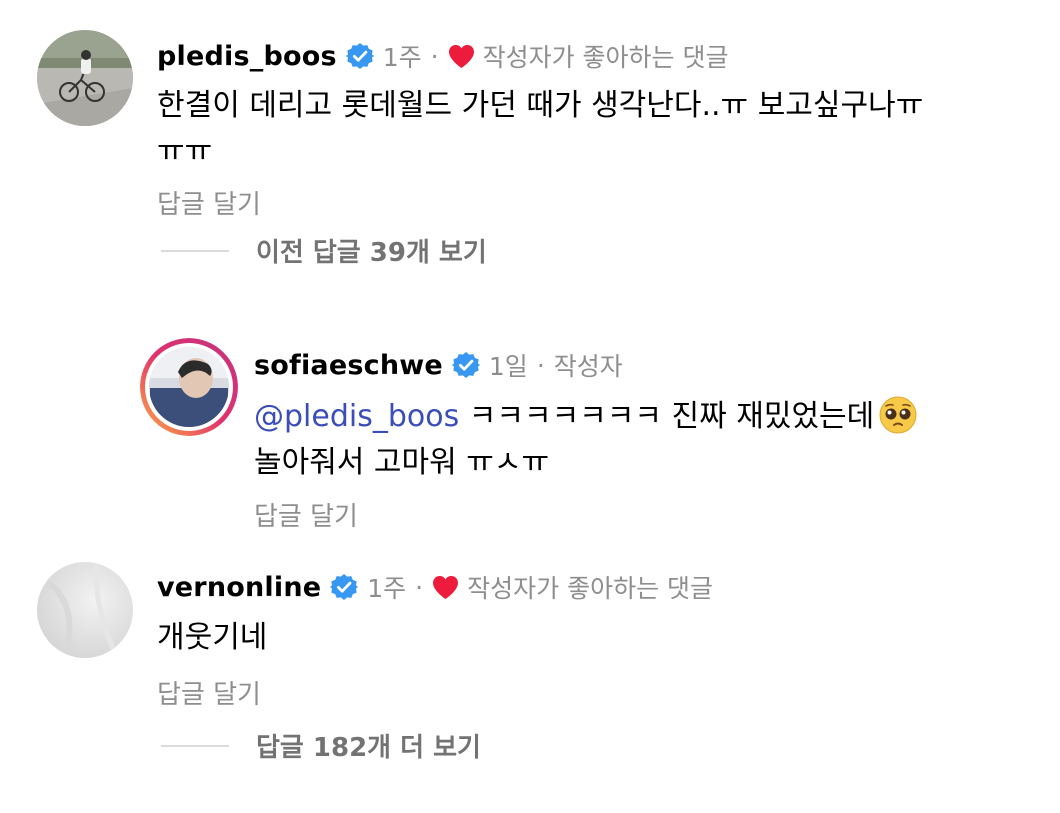  What do you see at coordinates (508, 366) in the screenshot?
I see `comment-time: 1일` at bounding box center [508, 366].